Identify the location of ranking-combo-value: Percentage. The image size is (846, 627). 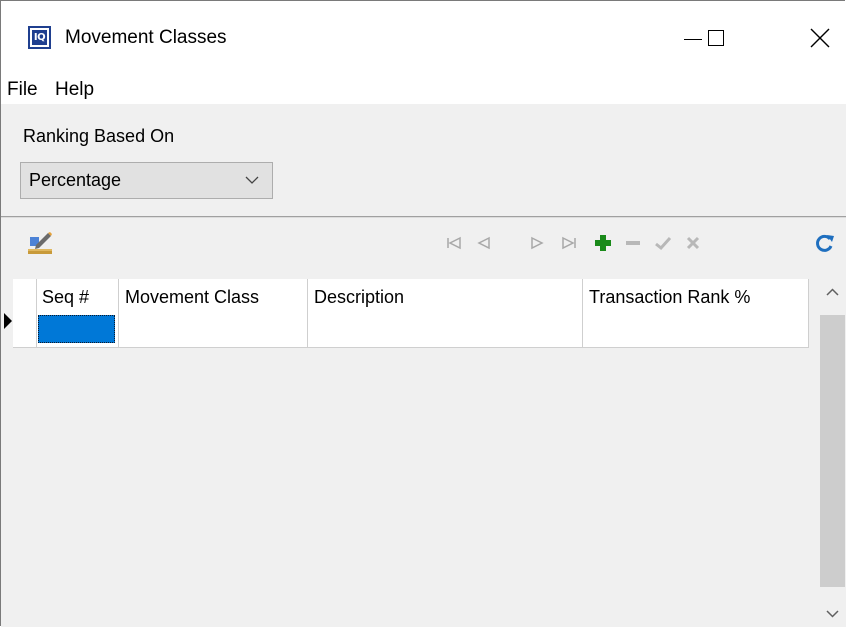
(75, 180).